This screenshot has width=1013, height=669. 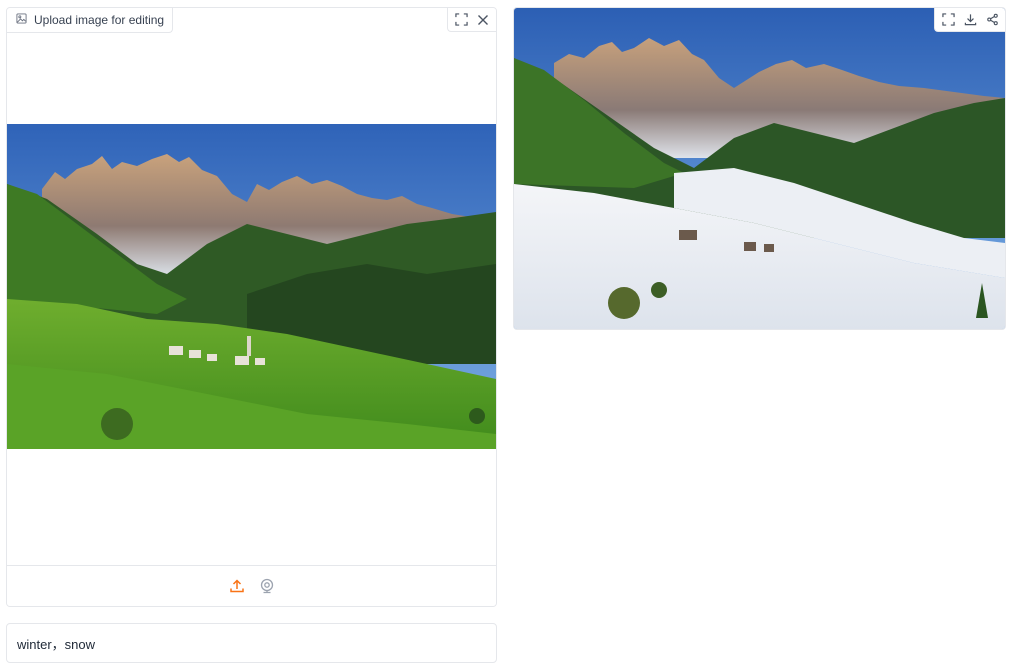 What do you see at coordinates (237, 586) in the screenshot?
I see `upload-icon` at bounding box center [237, 586].